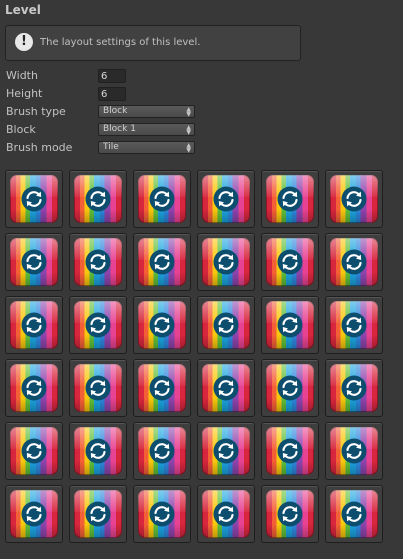 This screenshot has height=559, width=403. I want to click on width-input, so click(112, 76).